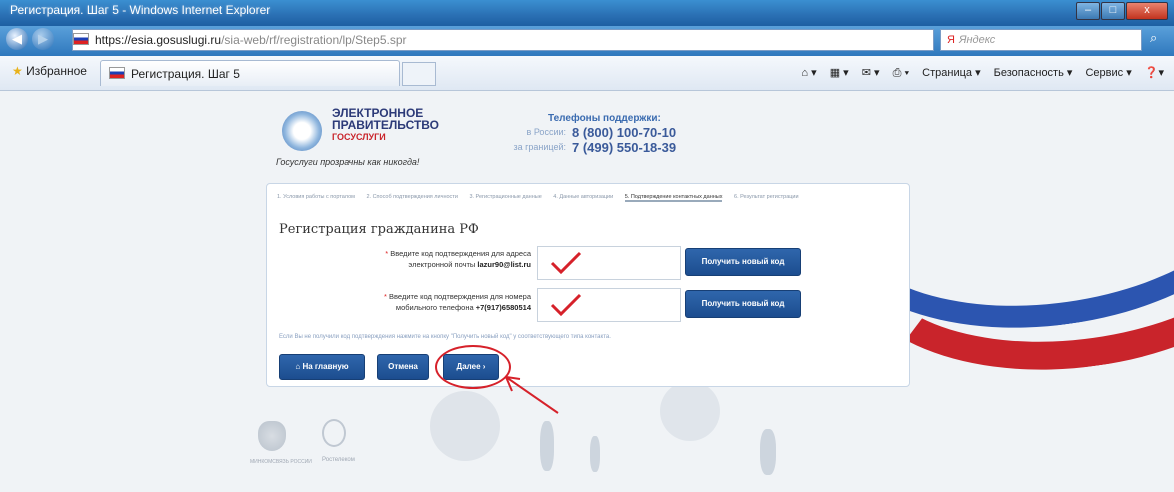  What do you see at coordinates (839, 73) in the screenshot?
I see `feeds-icon: ▦ ▾` at bounding box center [839, 73].